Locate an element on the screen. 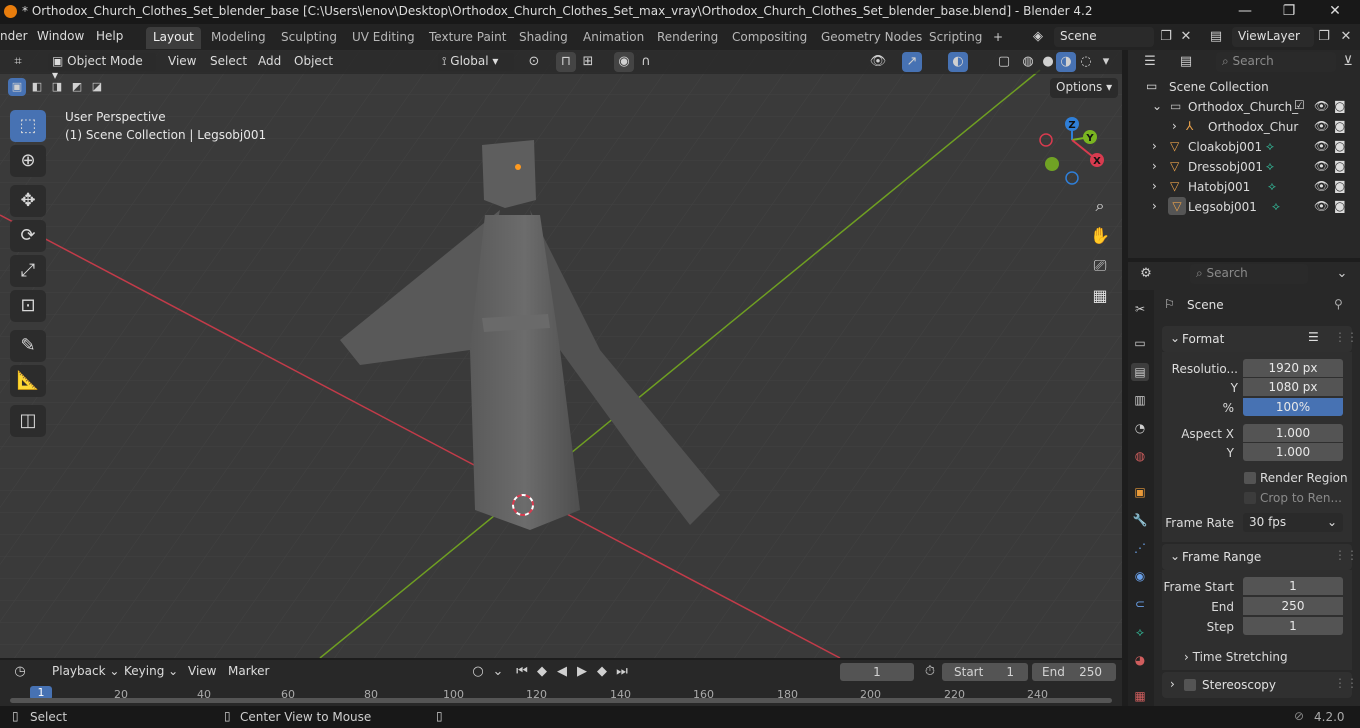 The image size is (1360, 728). pin-icon: ⚲ is located at coordinates (1338, 304).